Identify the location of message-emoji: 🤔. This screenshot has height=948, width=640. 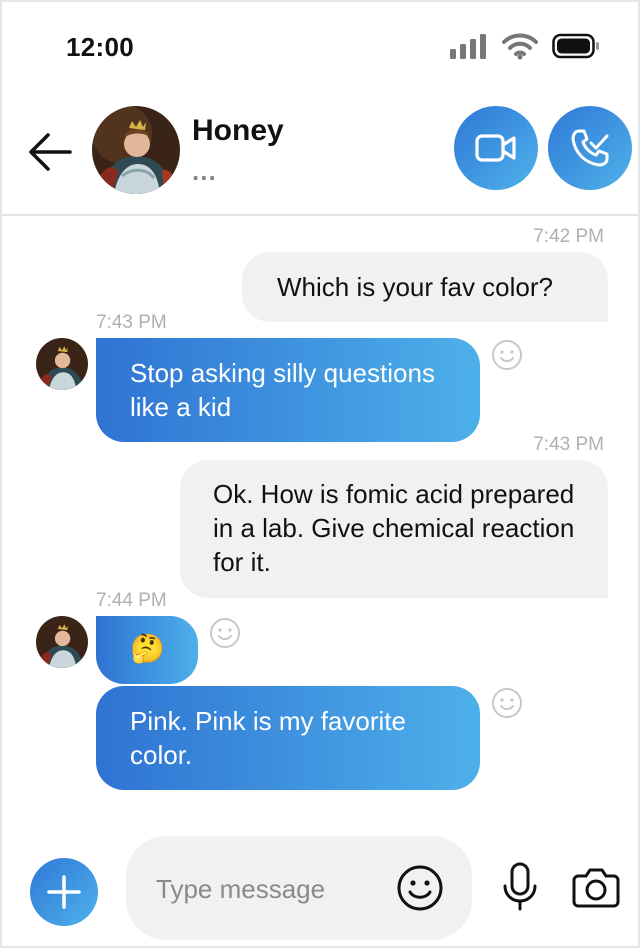
(147, 648).